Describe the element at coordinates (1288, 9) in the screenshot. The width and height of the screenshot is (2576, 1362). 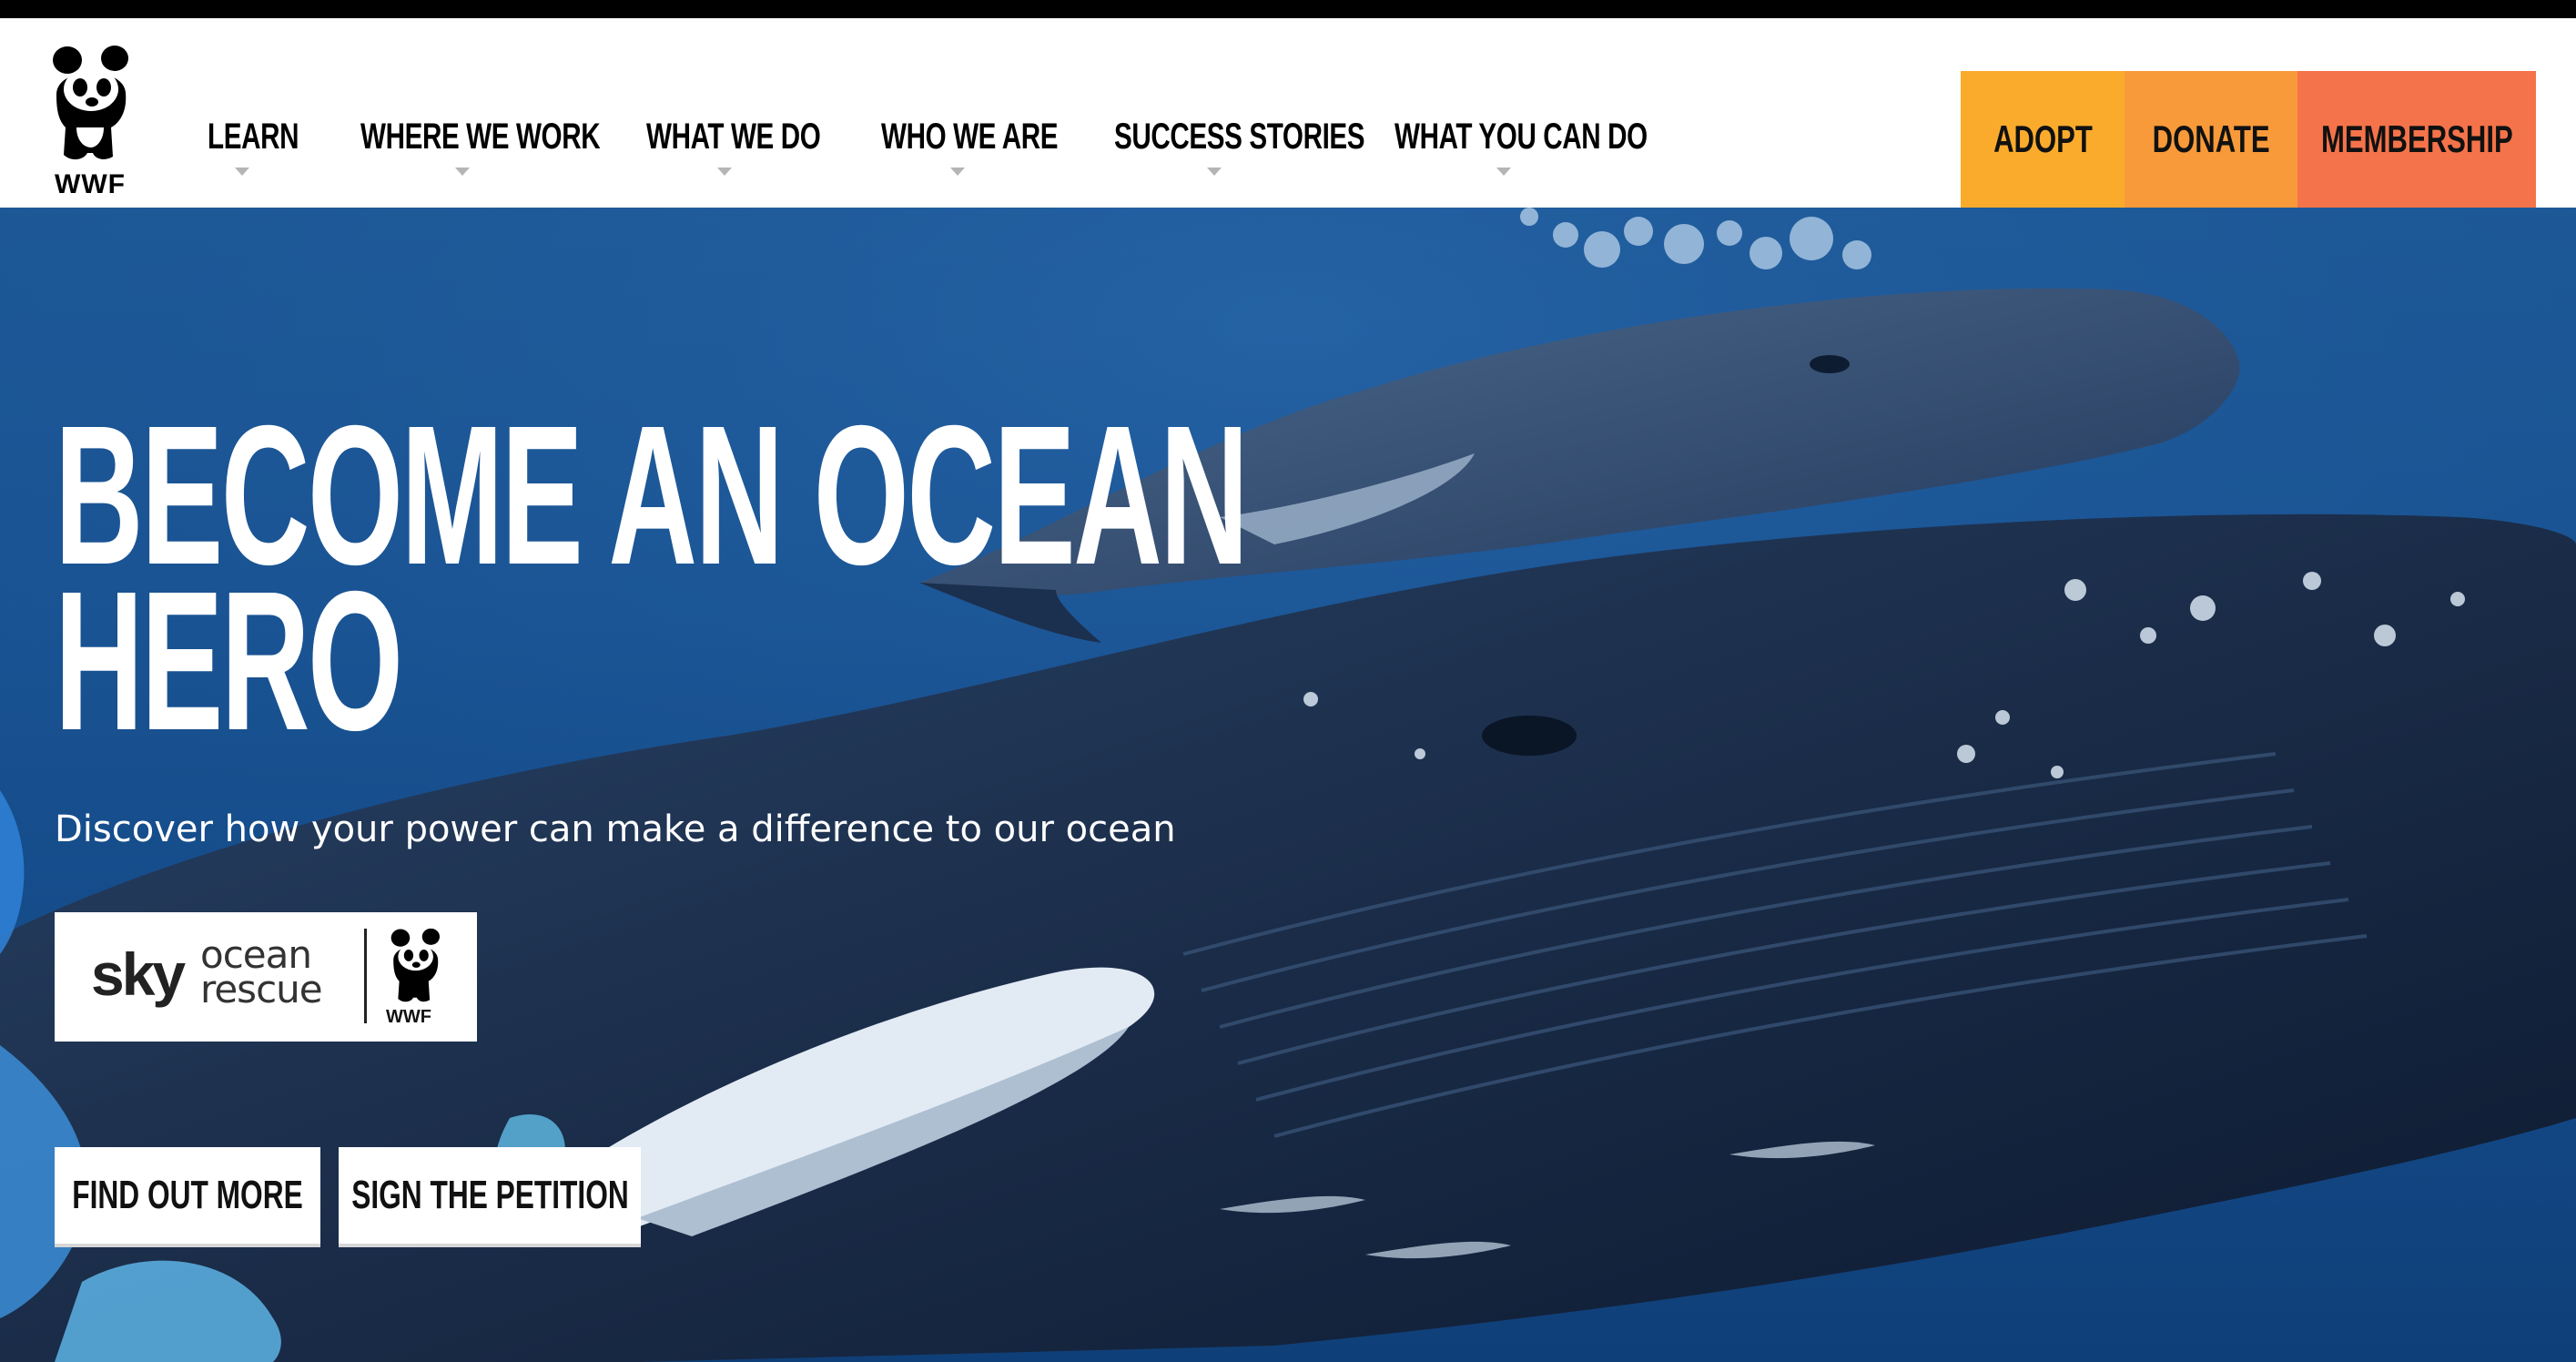
I see `top-black-bar` at that location.